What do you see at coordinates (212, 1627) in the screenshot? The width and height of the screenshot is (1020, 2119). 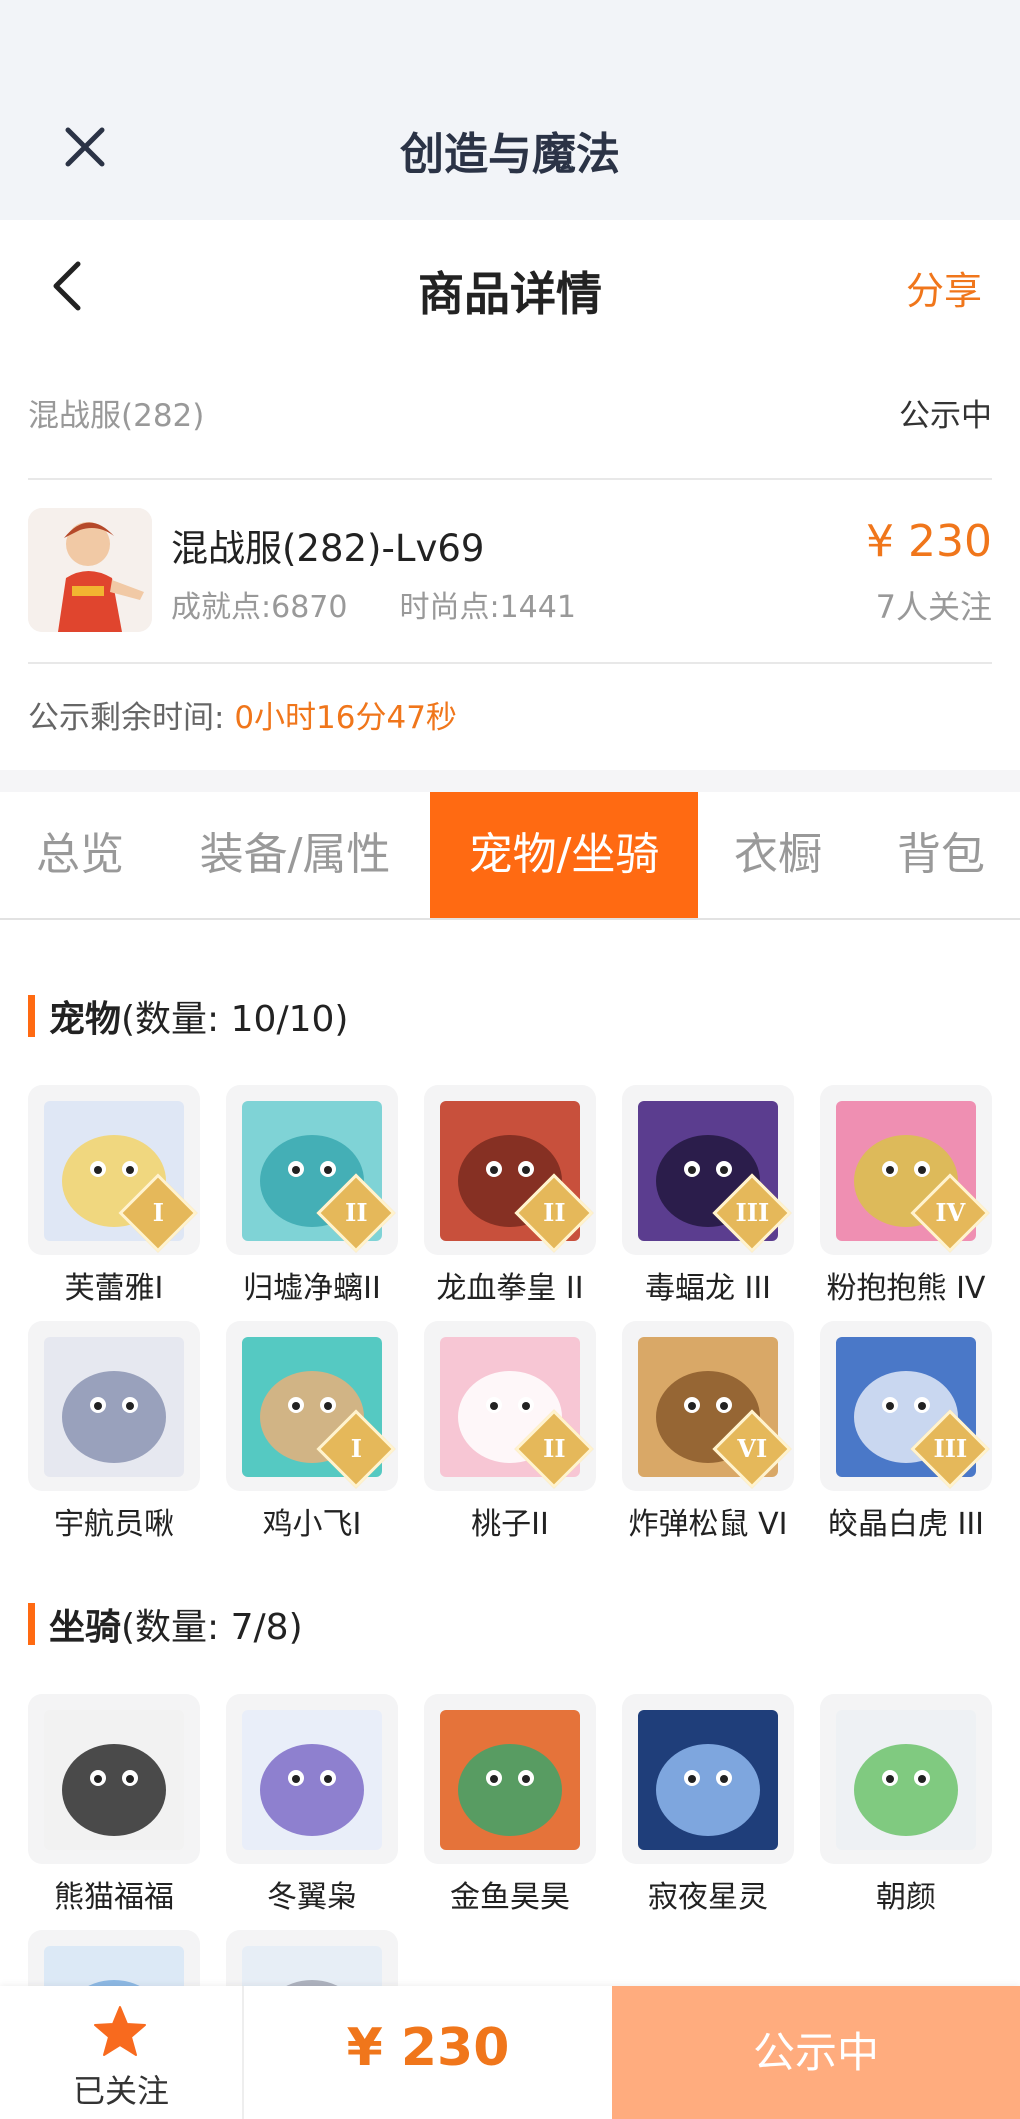 I see `mounts-count: (数量: 7/8)` at bounding box center [212, 1627].